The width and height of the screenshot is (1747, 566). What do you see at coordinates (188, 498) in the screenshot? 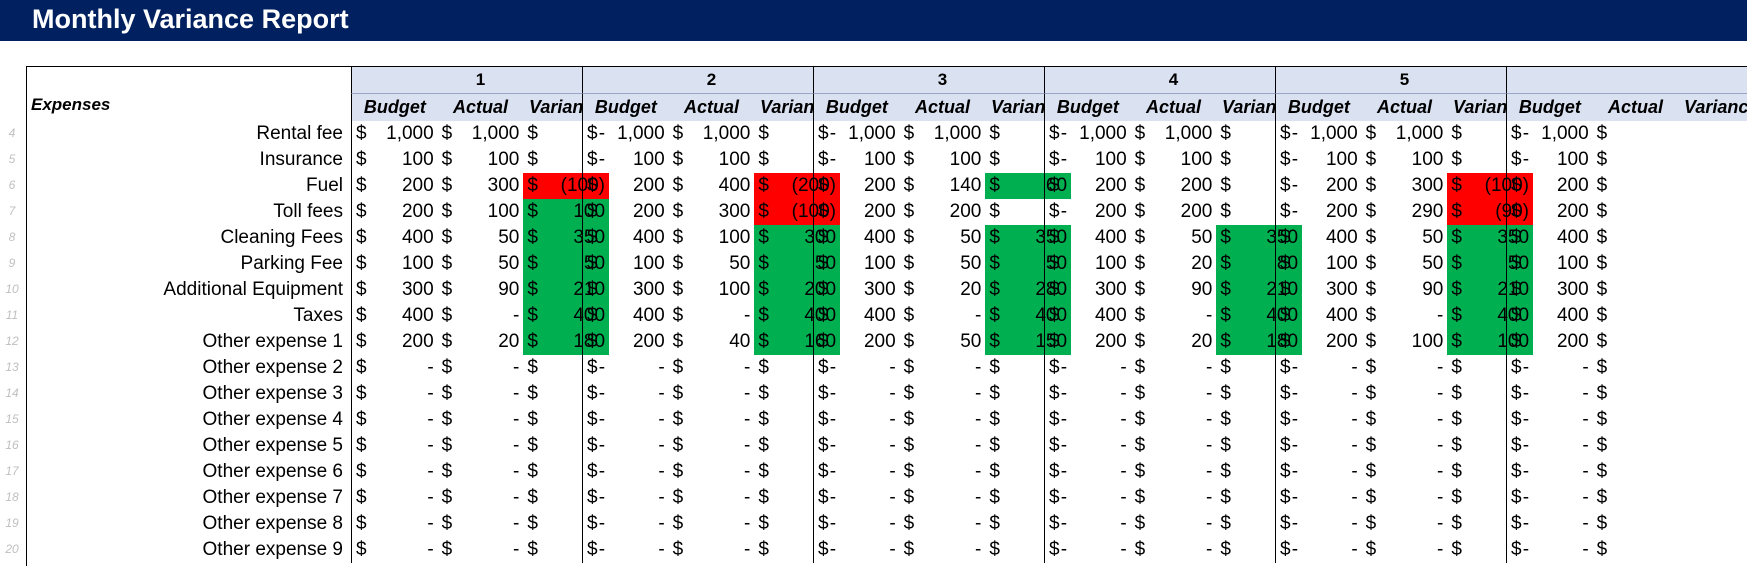
I see `expense-label: Other expense 7` at bounding box center [188, 498].